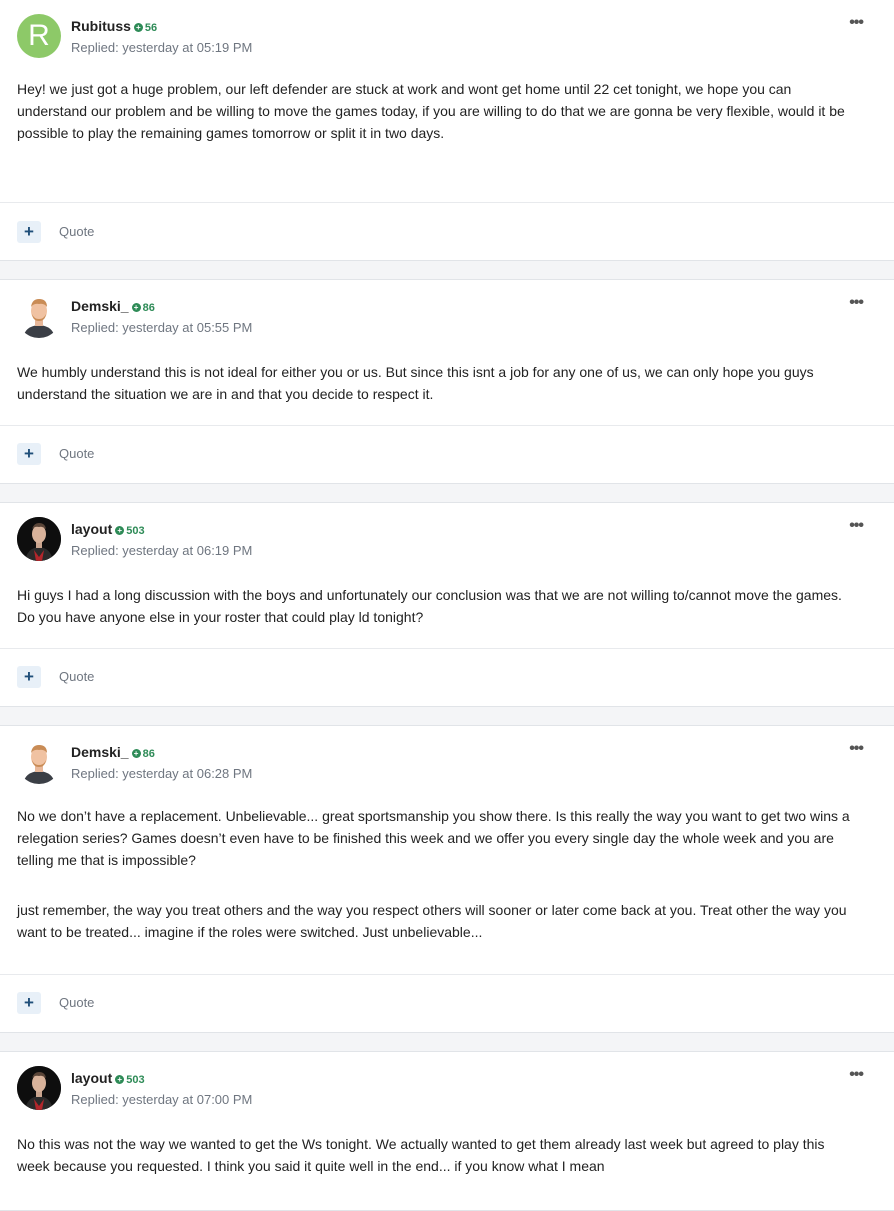  What do you see at coordinates (162, 1099) in the screenshot?
I see `post-timestamp: Replied: yesterday at 07:00 PM` at bounding box center [162, 1099].